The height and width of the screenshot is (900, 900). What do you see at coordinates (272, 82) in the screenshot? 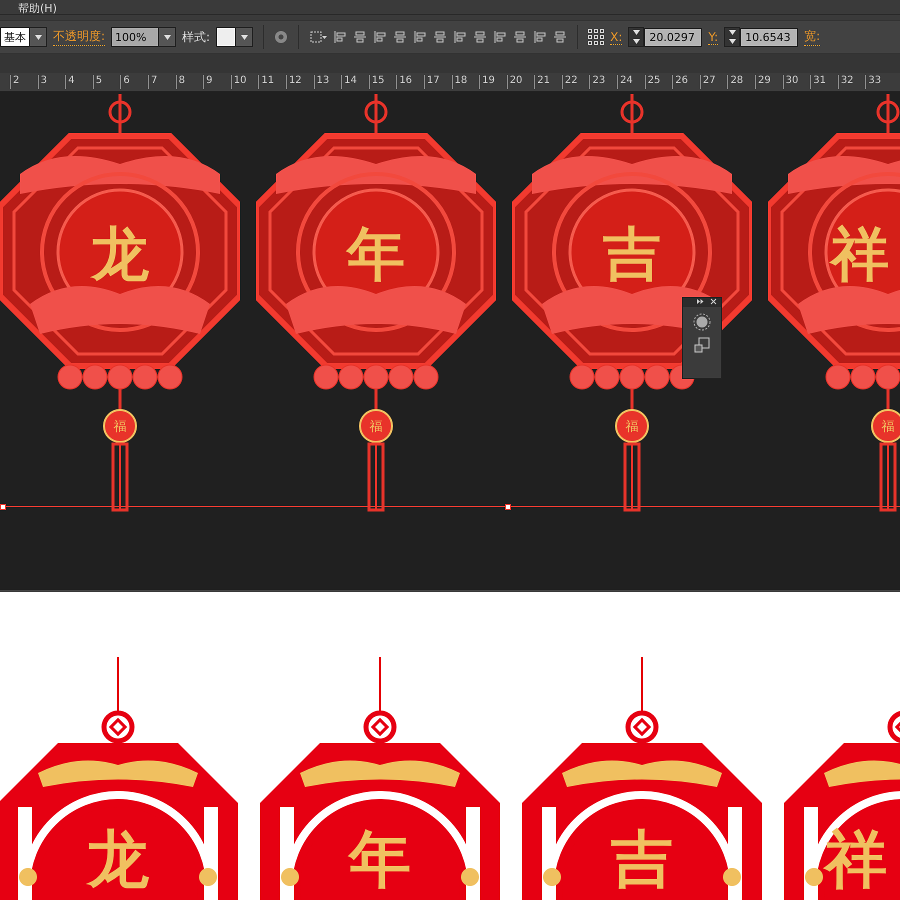
I see `ruler-number: 11` at bounding box center [272, 82].